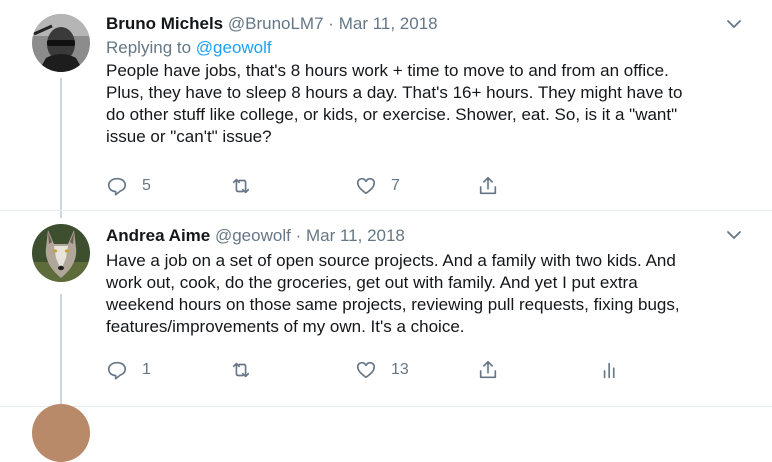 Image resolution: width=772 pixels, height=462 pixels. I want to click on user-avatar-wolf-icon, so click(61, 253).